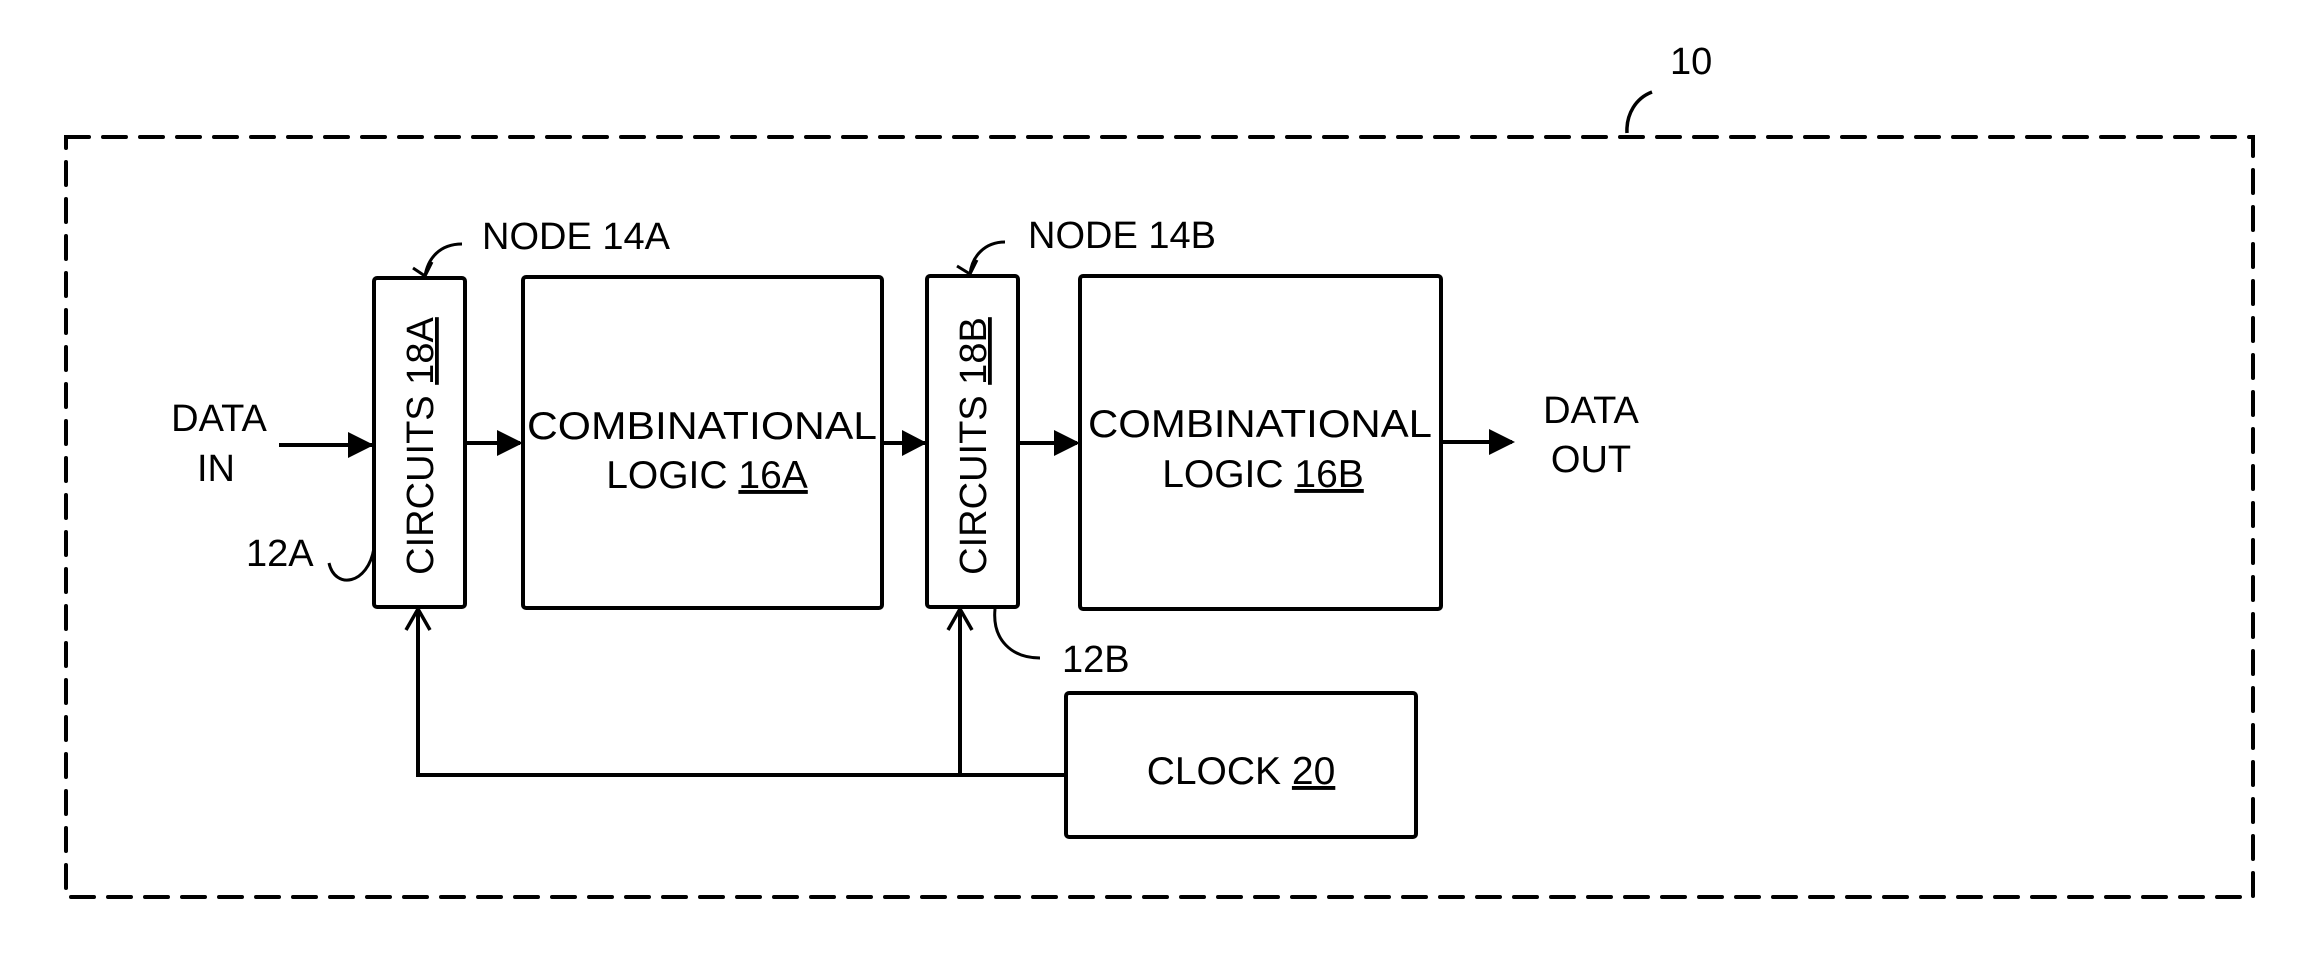 This screenshot has width=2318, height=961. I want to click on clock-20-ref: 20, so click(1313, 771).